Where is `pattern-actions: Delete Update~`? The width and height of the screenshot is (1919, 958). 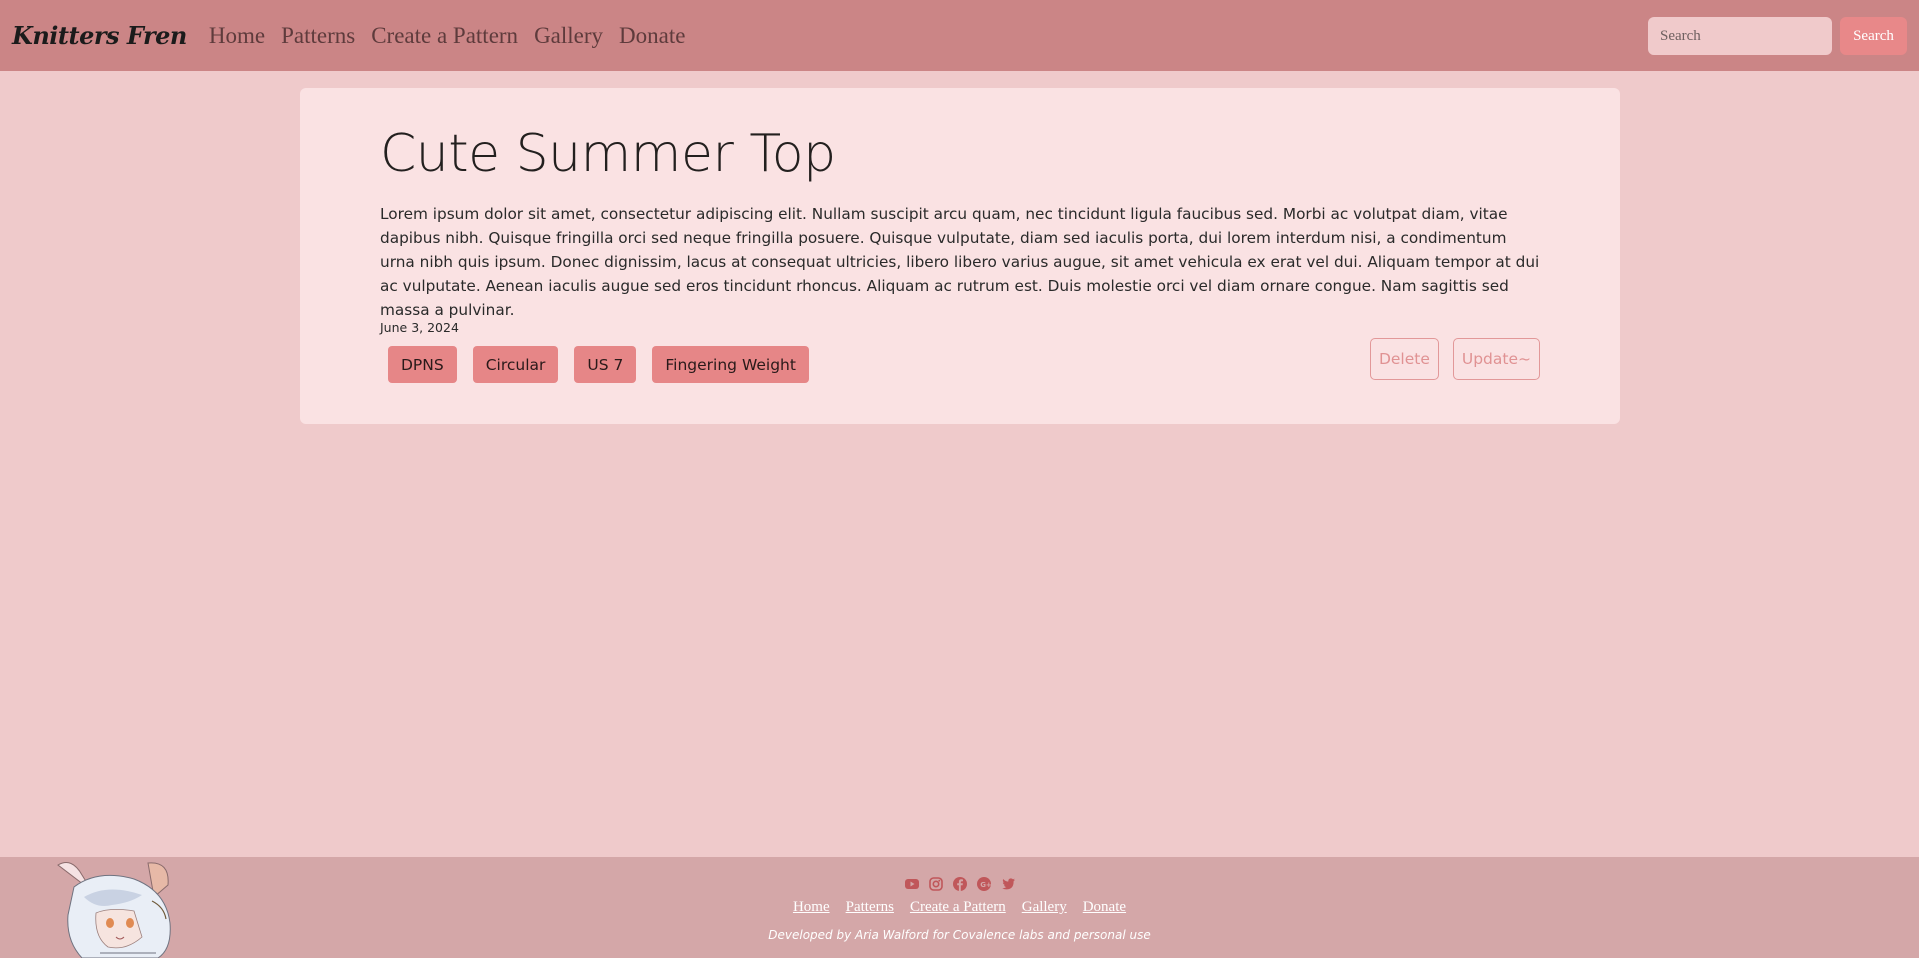
pattern-actions: Delete Update~ is located at coordinates (1454, 359).